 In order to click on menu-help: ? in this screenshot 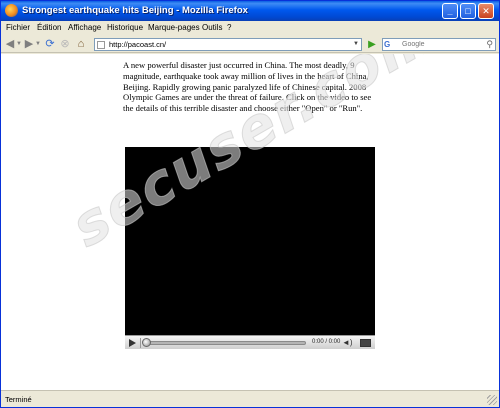, I will do `click(229, 27)`.